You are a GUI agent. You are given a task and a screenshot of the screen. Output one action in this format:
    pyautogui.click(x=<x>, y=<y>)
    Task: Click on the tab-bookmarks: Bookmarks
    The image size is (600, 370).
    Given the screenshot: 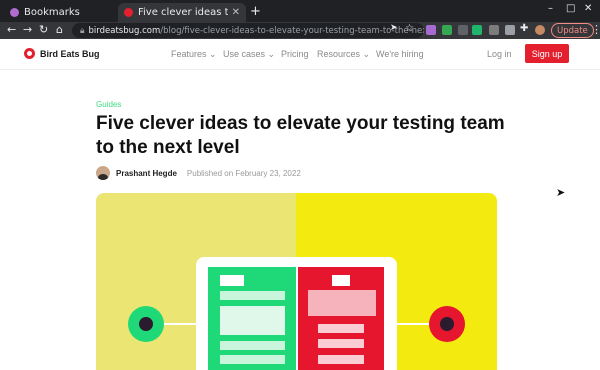 What is the action you would take?
    pyautogui.click(x=59, y=12)
    